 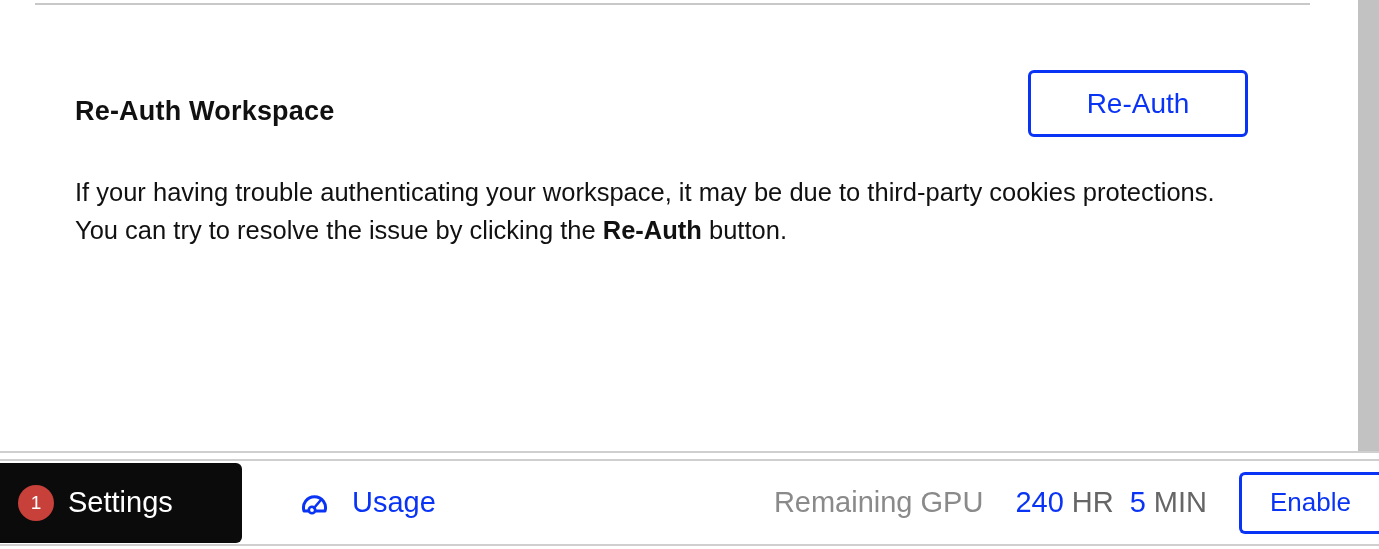 What do you see at coordinates (1137, 502) in the screenshot?
I see `minutes-value: 5` at bounding box center [1137, 502].